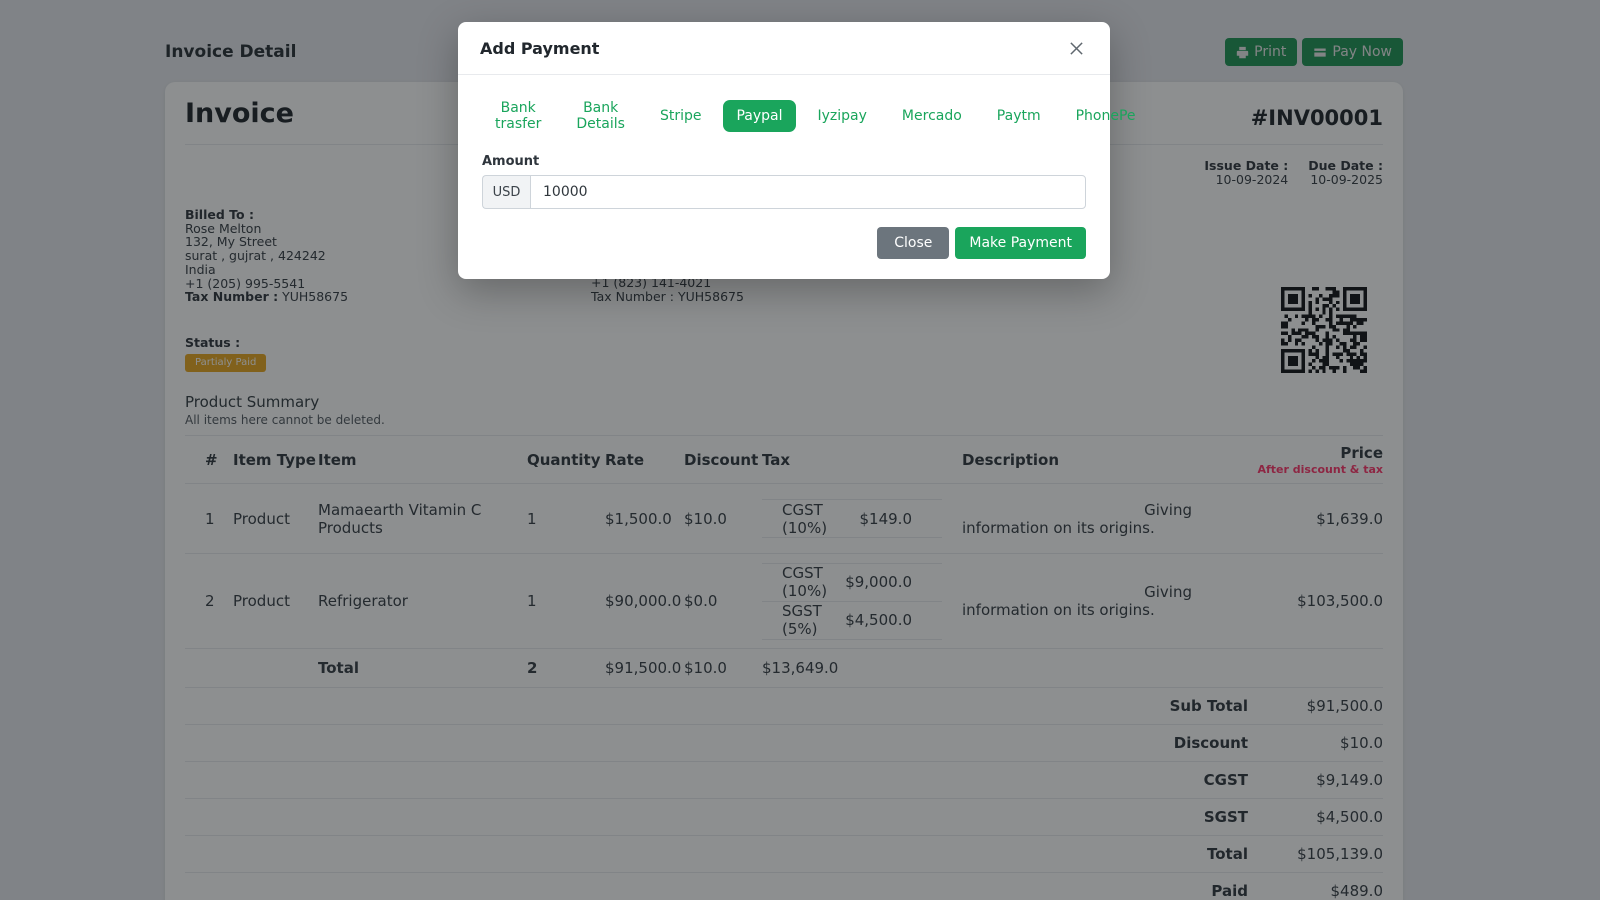 Image resolution: width=1600 pixels, height=900 pixels. What do you see at coordinates (1020, 243) in the screenshot?
I see `make-payment-button: Make Payment` at bounding box center [1020, 243].